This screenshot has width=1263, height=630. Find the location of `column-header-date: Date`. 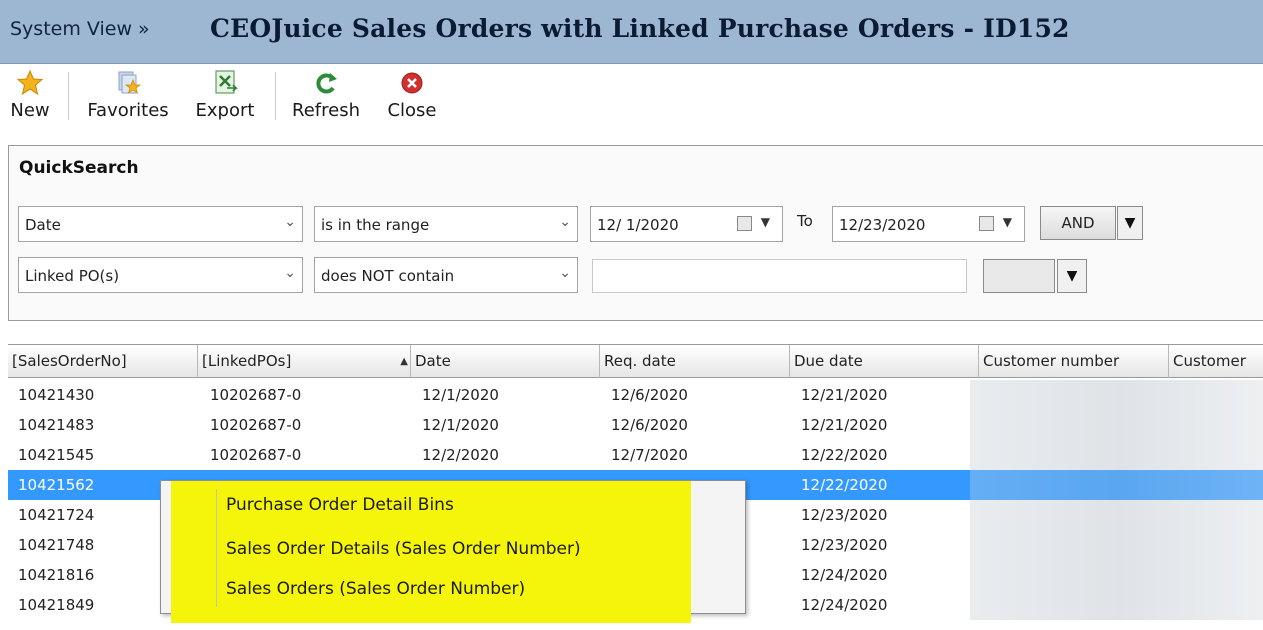

column-header-date: Date is located at coordinates (505, 361).